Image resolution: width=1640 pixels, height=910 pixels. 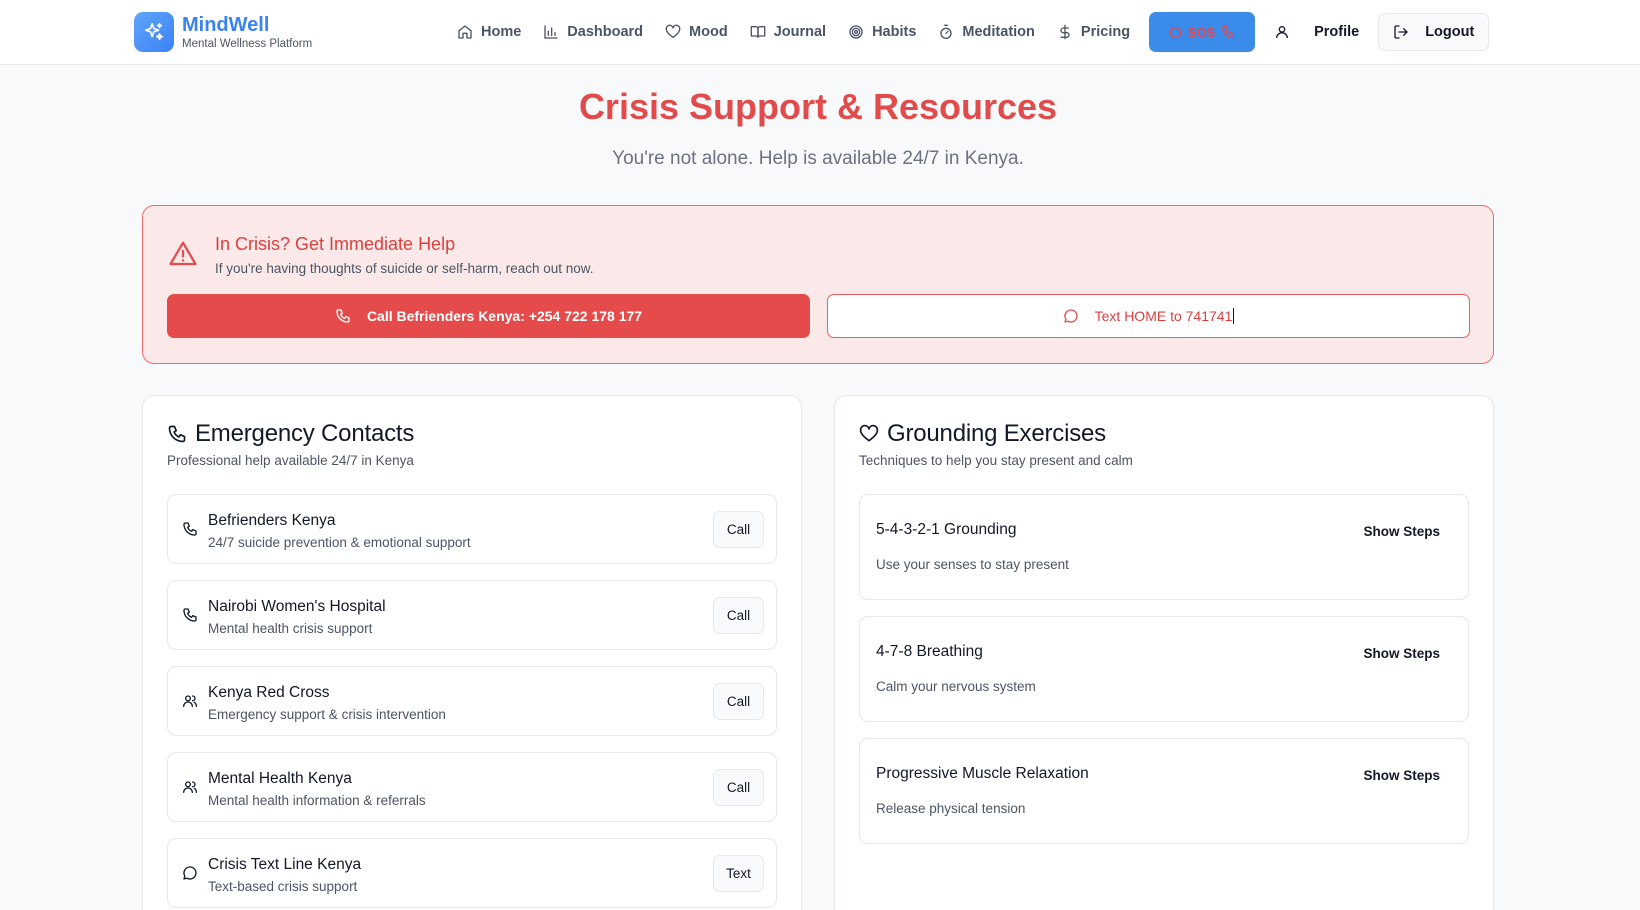 I want to click on nav-item-mood: Mood, so click(x=696, y=32).